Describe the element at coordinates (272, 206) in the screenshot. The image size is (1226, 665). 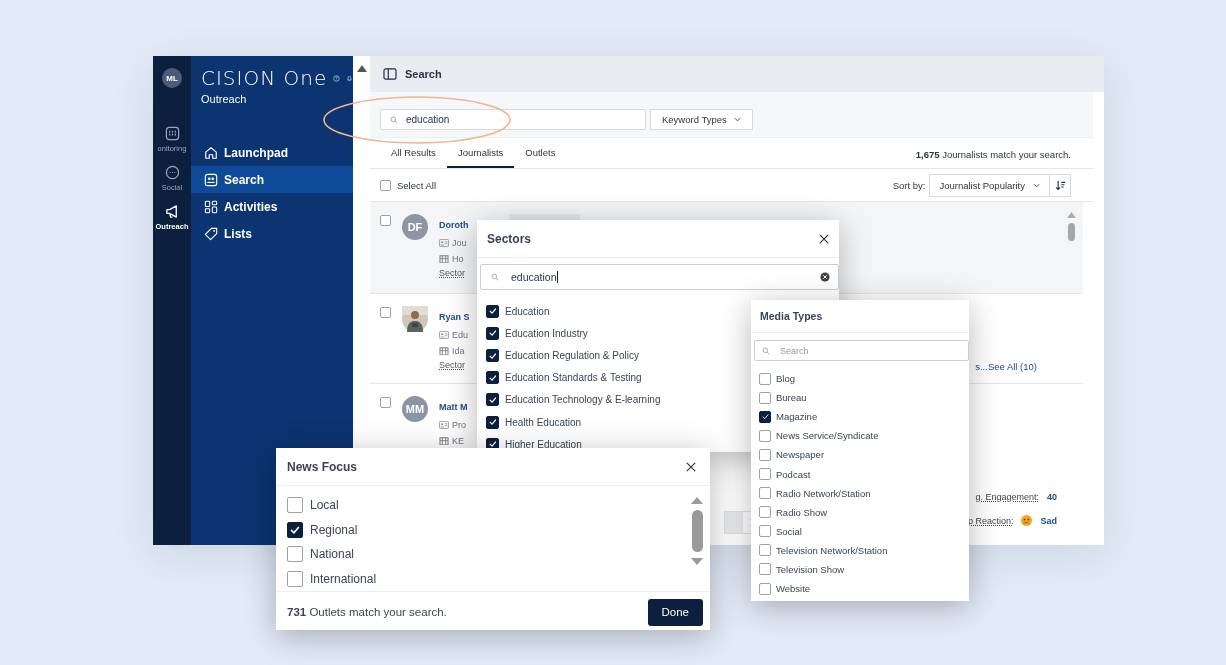
I see `nav-item: Activities` at that location.